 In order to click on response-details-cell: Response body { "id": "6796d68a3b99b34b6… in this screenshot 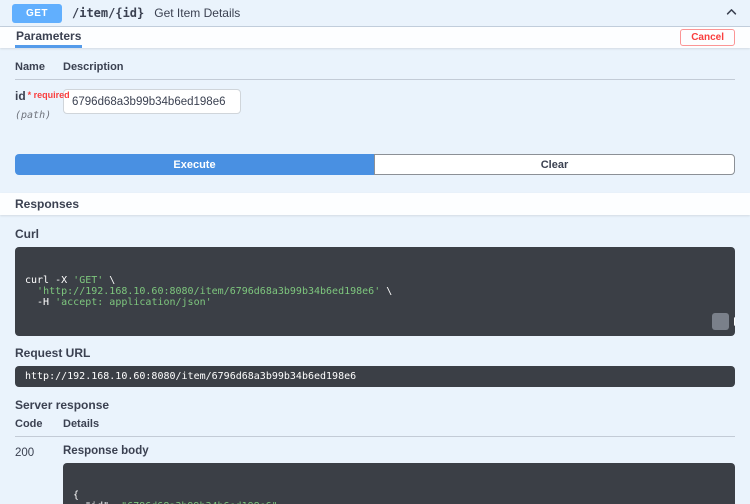, I will do `click(399, 474)`.